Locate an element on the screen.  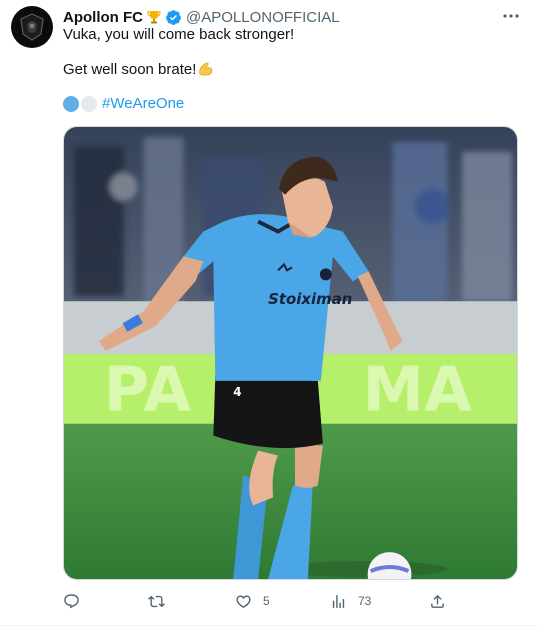
share-icon is located at coordinates (437, 601).